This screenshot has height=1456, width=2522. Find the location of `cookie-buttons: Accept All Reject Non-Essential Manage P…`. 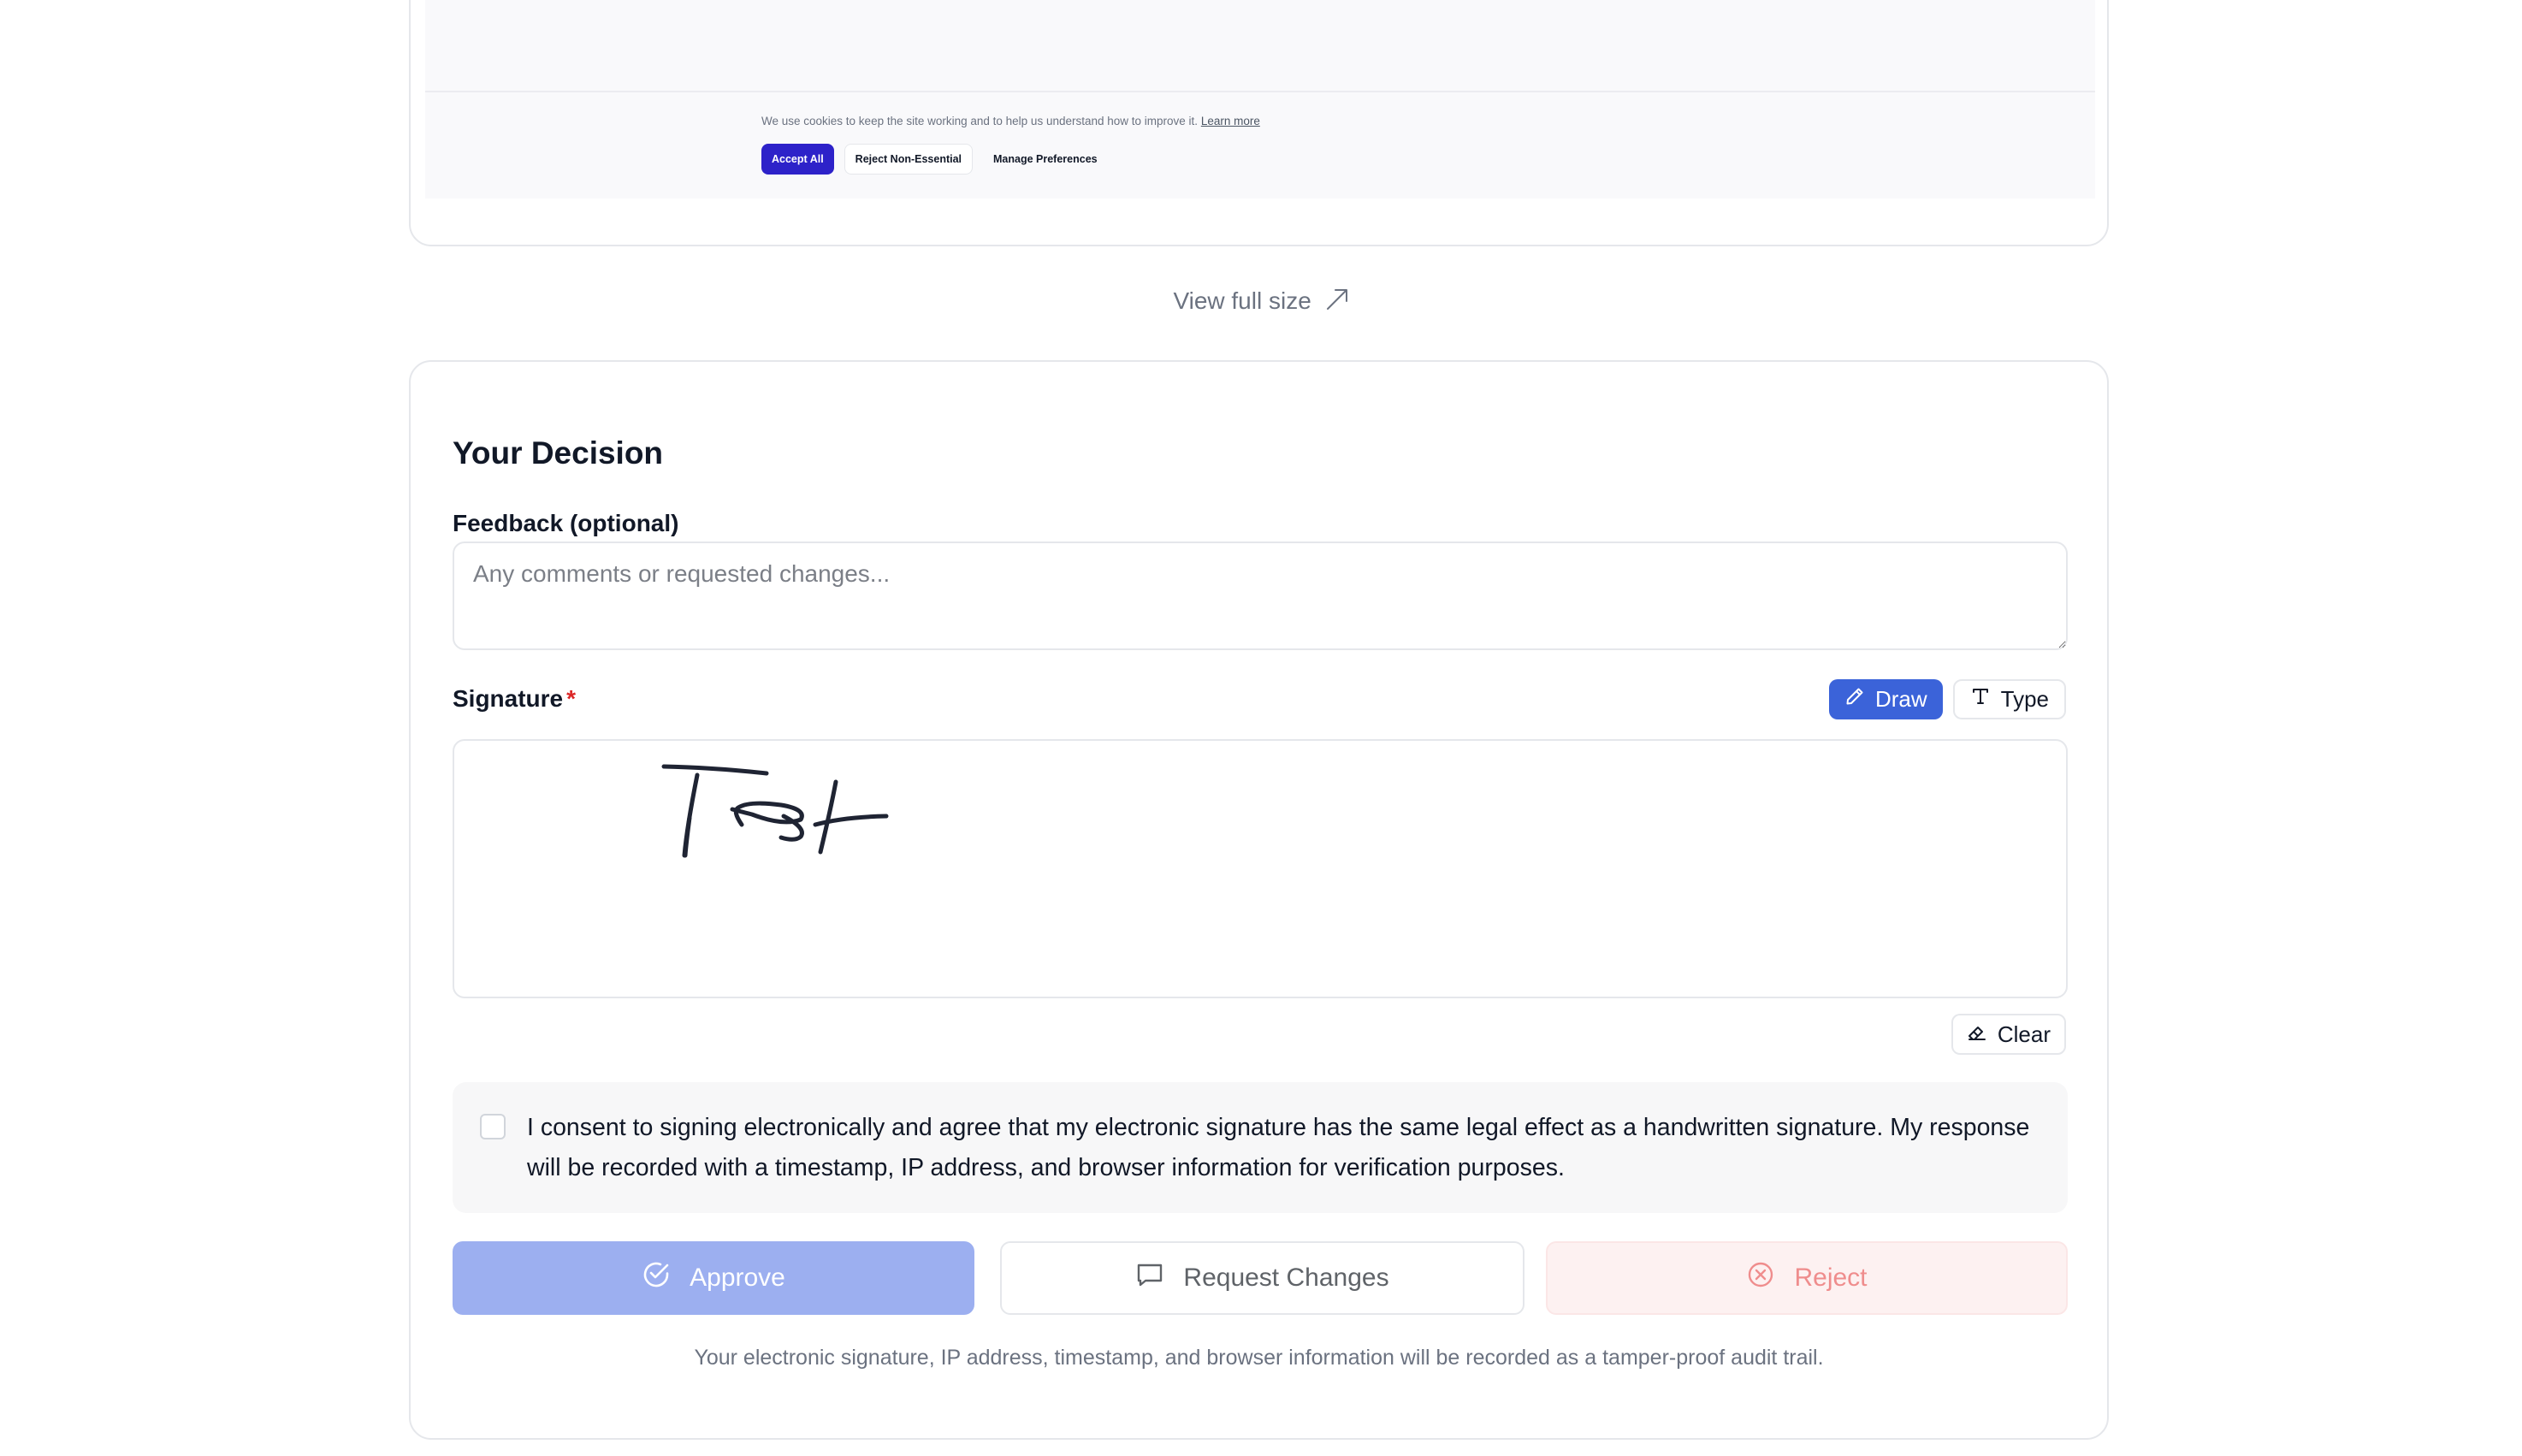

cookie-buttons: Accept All Reject Non-Essential Manage P… is located at coordinates (934, 159).